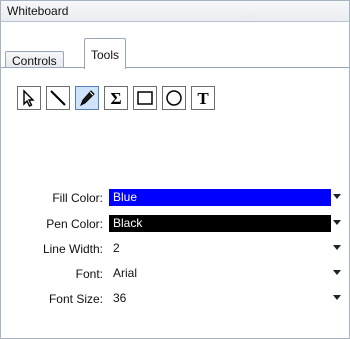  What do you see at coordinates (337, 222) in the screenshot?
I see `pen-color-dropdown-arrow-icon` at bounding box center [337, 222].